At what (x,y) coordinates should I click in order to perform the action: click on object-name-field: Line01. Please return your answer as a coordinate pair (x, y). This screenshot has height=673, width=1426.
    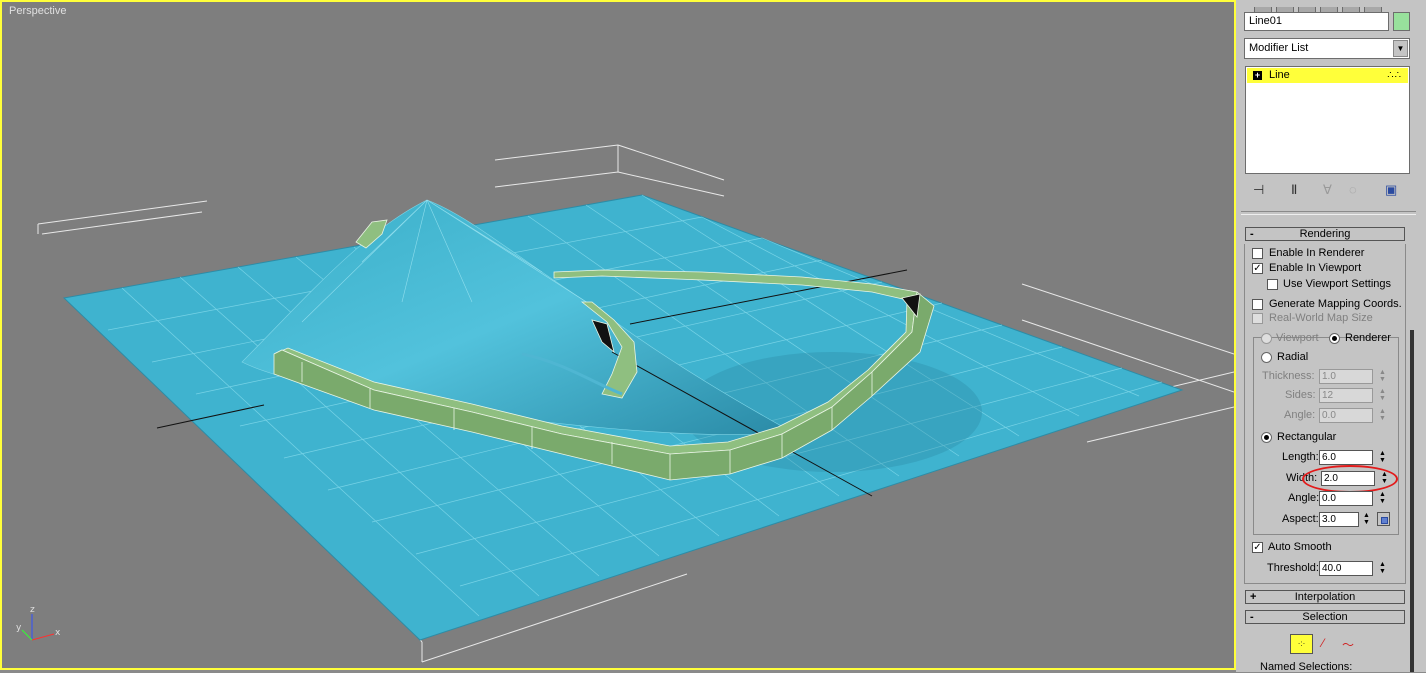
    Looking at the image, I should click on (1316, 21).